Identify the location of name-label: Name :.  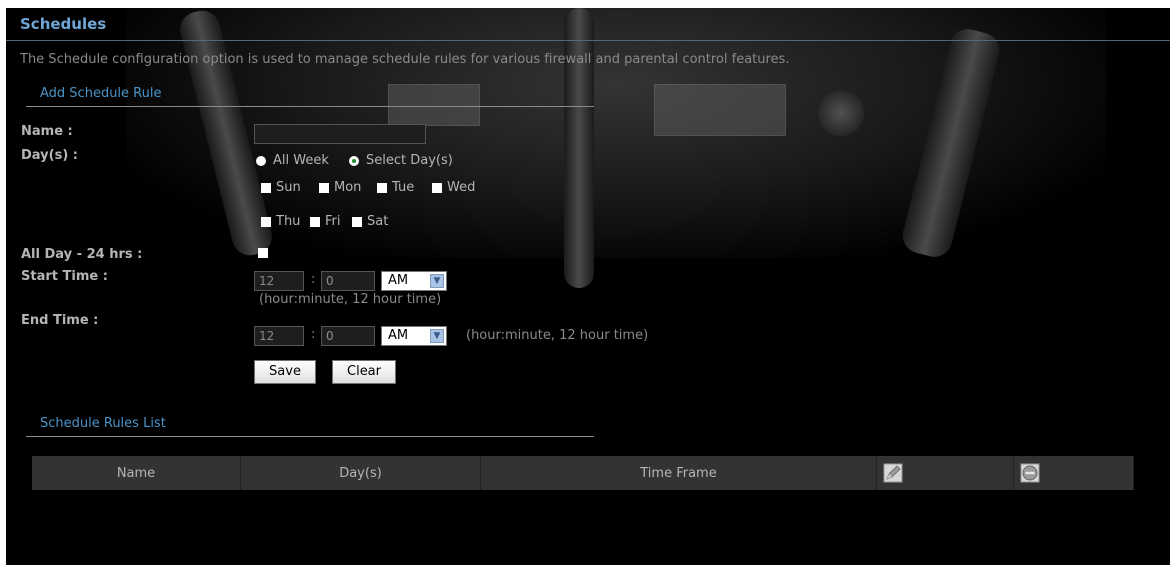
(47, 131).